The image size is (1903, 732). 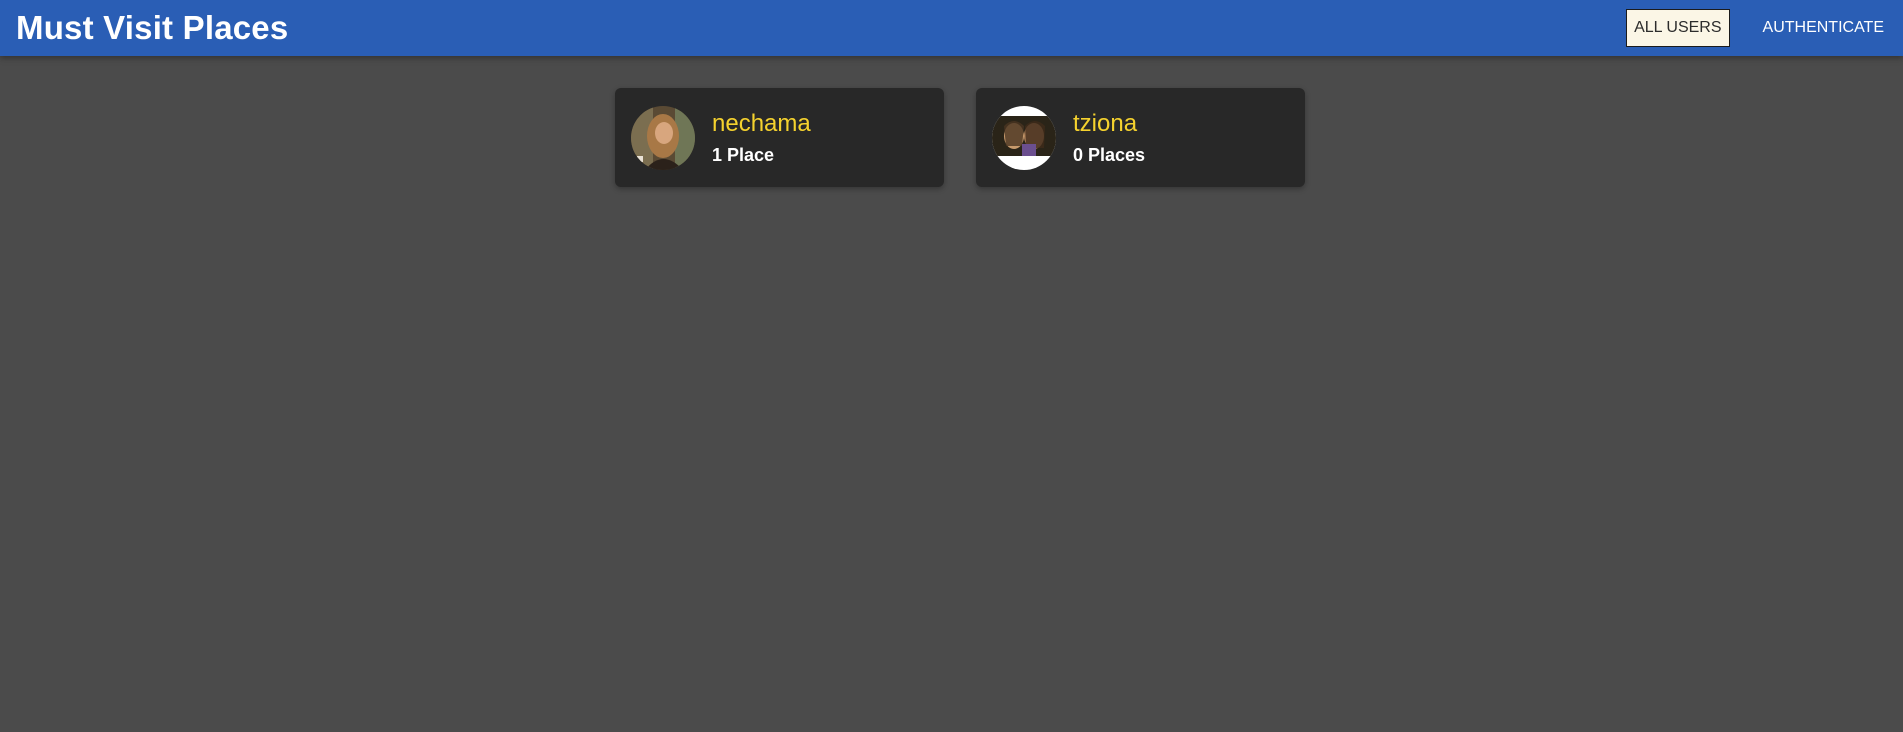 What do you see at coordinates (1109, 155) in the screenshot?
I see `user-place-count: 0 Places` at bounding box center [1109, 155].